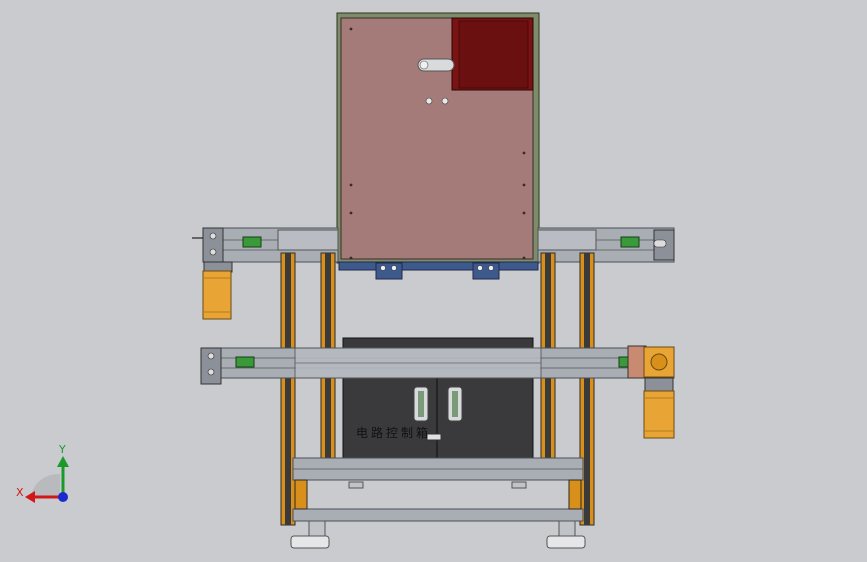 The image size is (867, 562). Describe the element at coordinates (63, 497) in the screenshot. I see `z-axis-dot` at that location.